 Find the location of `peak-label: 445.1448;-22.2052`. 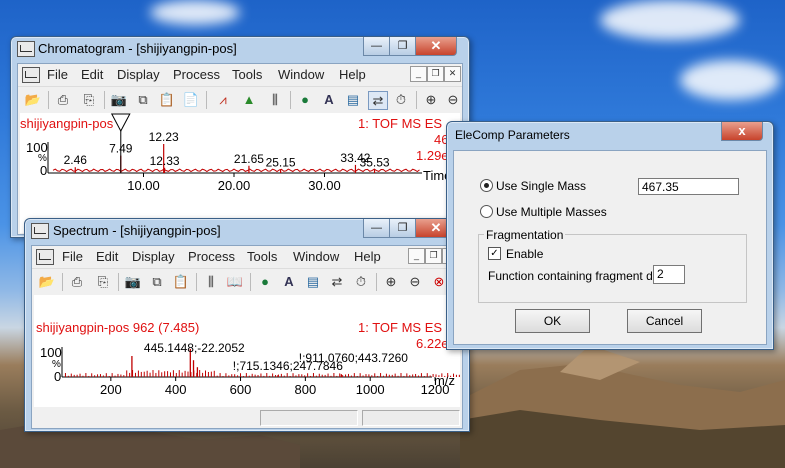

peak-label: 445.1448;-22.2052 is located at coordinates (194, 348).